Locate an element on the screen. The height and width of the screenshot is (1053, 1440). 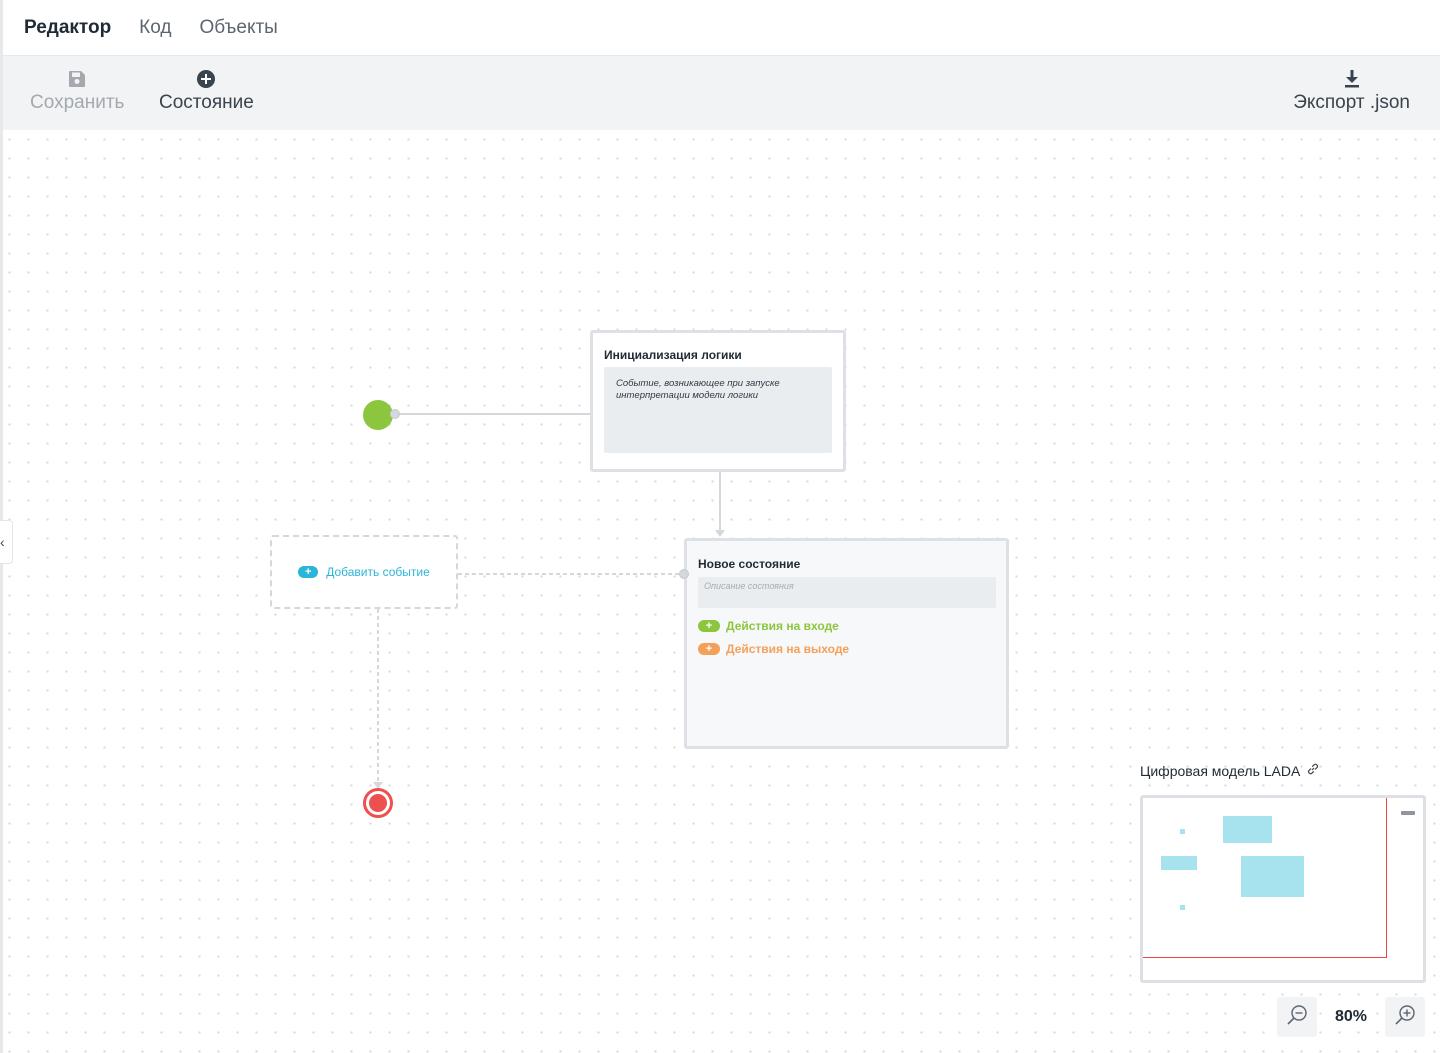
exit-actions-label: Действия на выходе is located at coordinates (788, 649).